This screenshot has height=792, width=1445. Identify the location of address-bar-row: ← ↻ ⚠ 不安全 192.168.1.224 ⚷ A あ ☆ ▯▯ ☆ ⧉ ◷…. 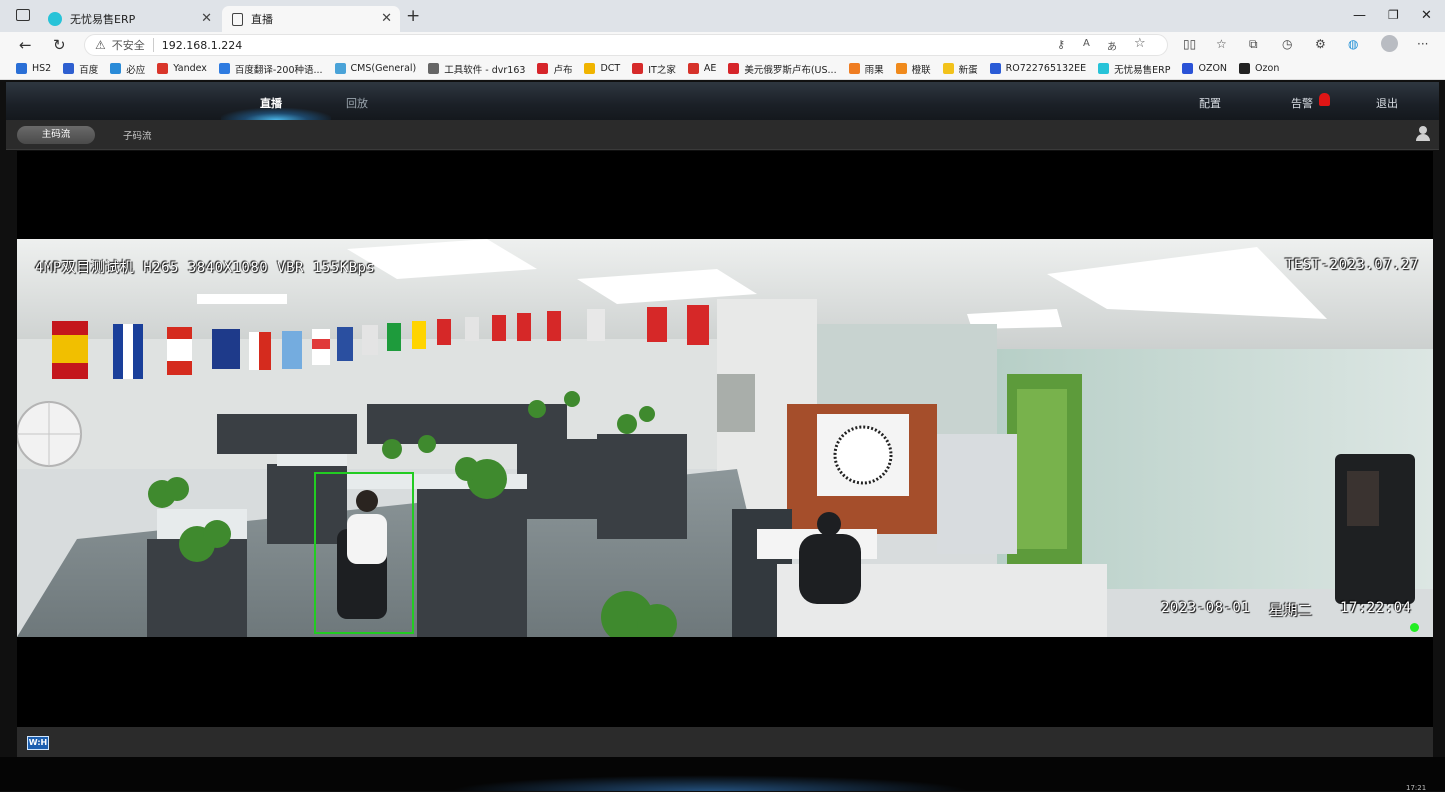
(722, 45).